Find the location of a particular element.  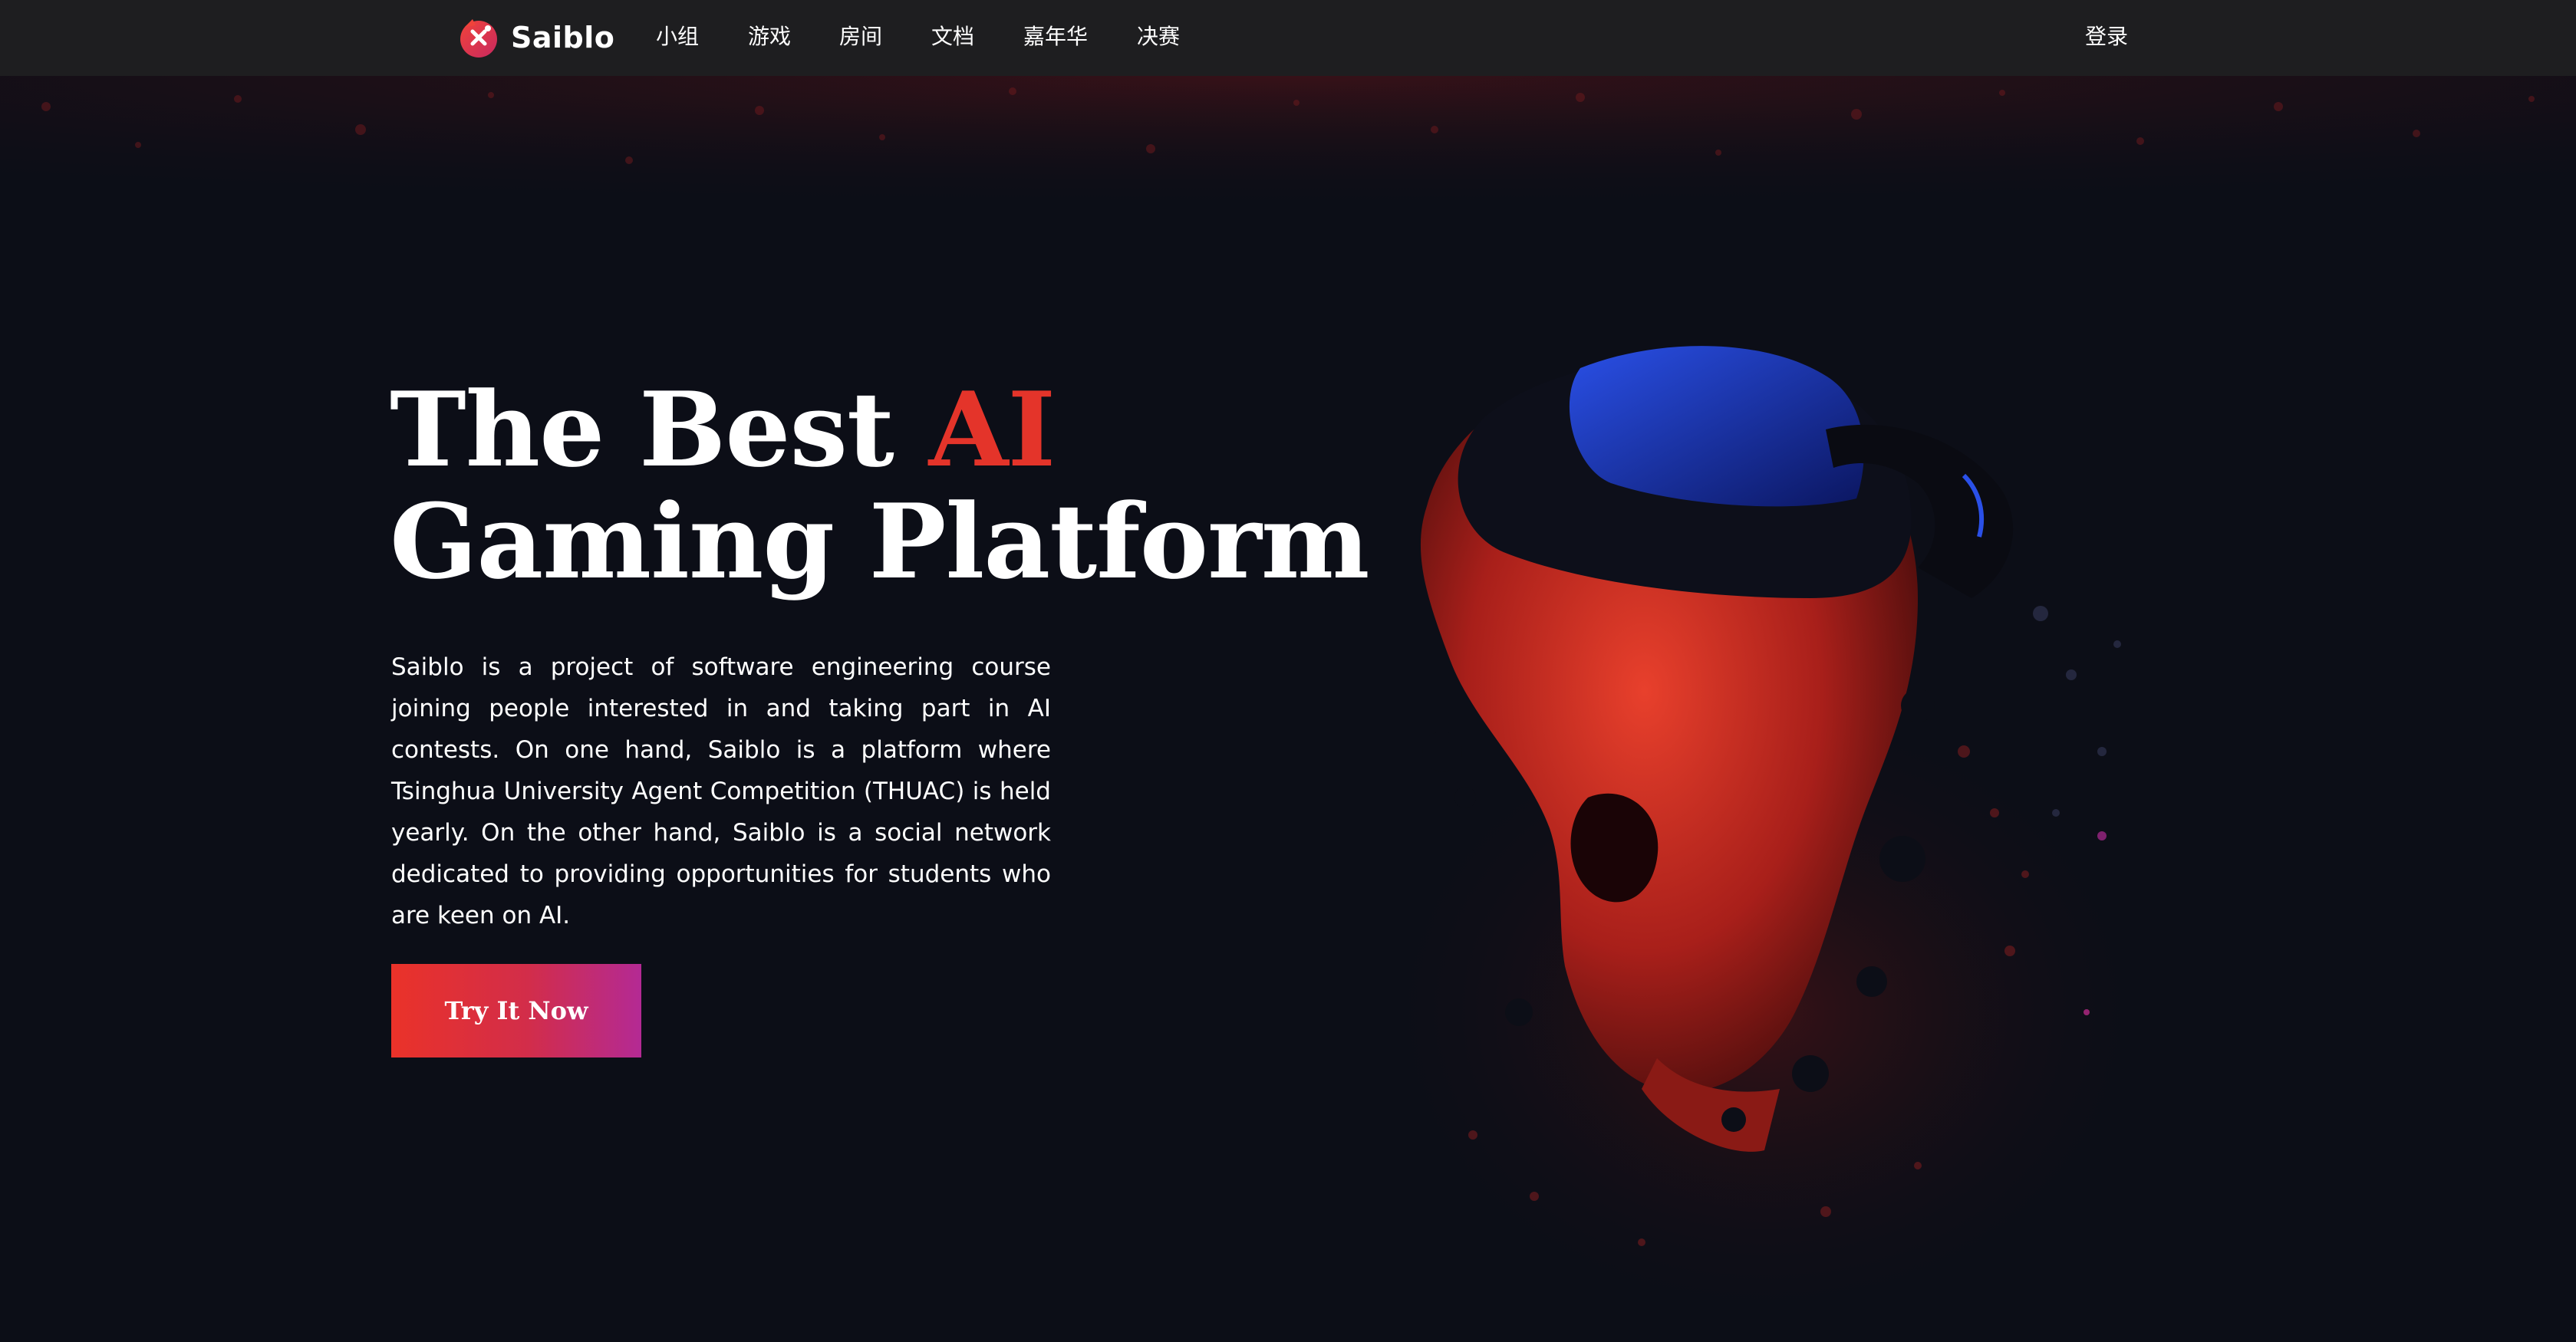

nav-item-groups: 小组 is located at coordinates (677, 37).